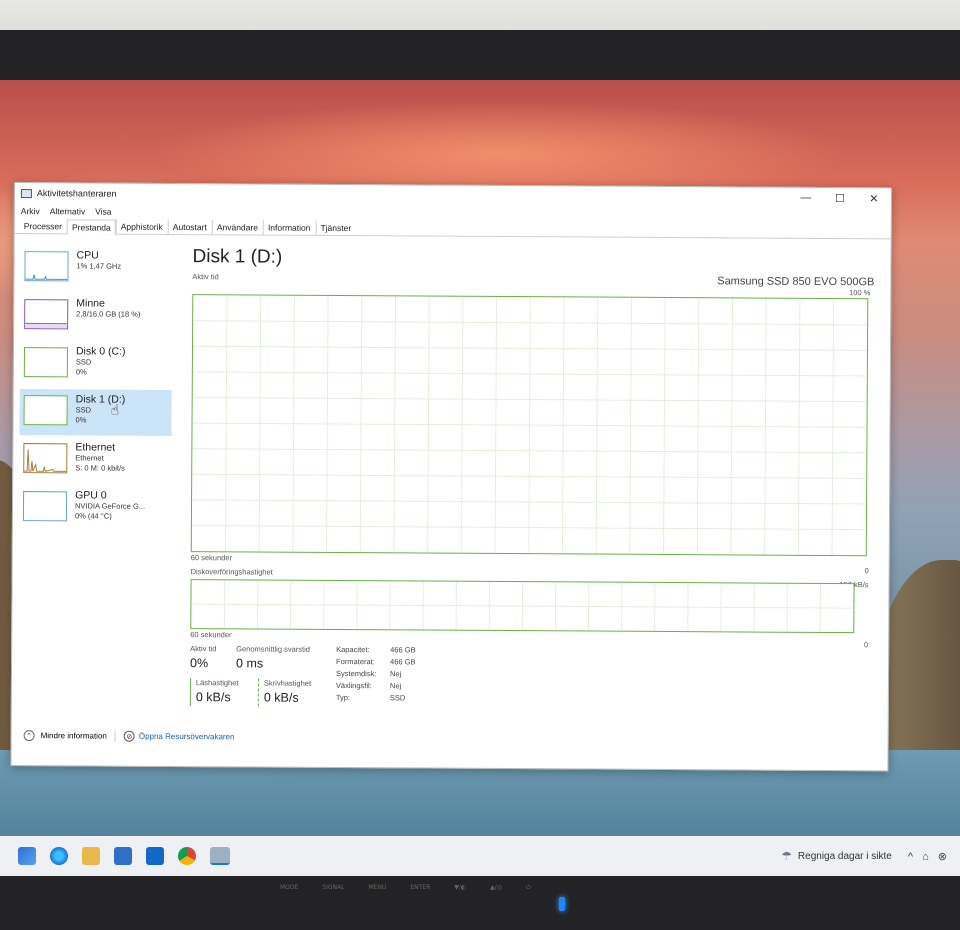  I want to click on write-indicator-bar, so click(258, 692).